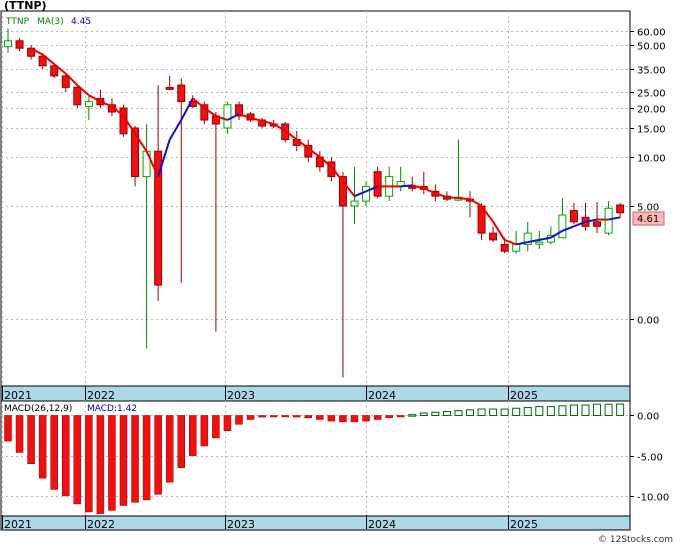 The height and width of the screenshot is (546, 680). What do you see at coordinates (25, 6) in the screenshot?
I see `chart-title: (TTNP)` at bounding box center [25, 6].